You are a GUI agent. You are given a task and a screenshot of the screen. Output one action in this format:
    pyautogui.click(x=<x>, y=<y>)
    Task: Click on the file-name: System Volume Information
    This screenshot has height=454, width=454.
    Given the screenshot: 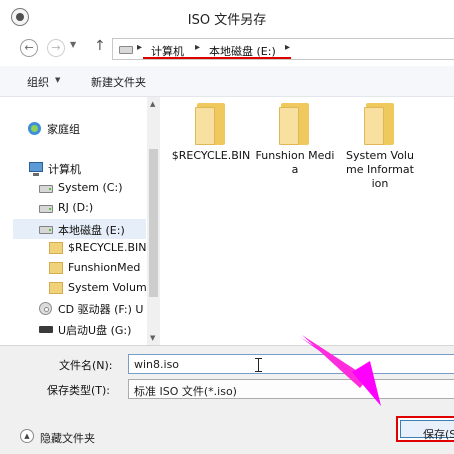 What is the action you would take?
    pyautogui.click(x=380, y=169)
    